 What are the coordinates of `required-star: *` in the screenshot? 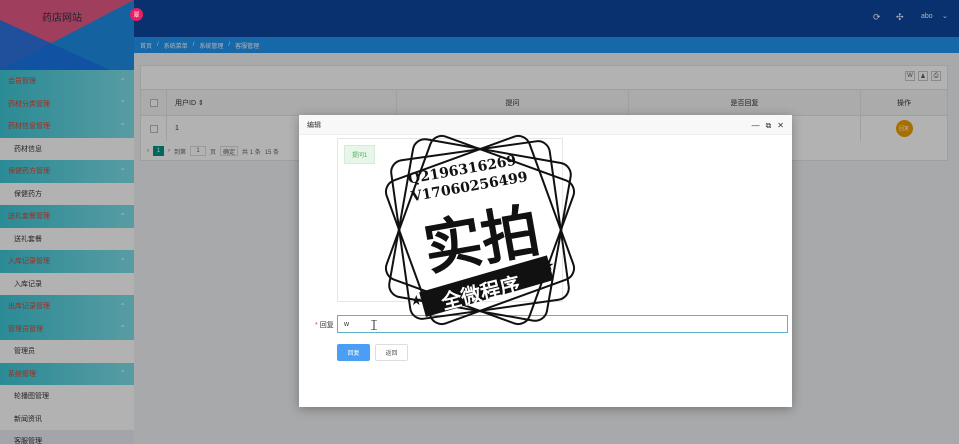 It's located at (316, 325).